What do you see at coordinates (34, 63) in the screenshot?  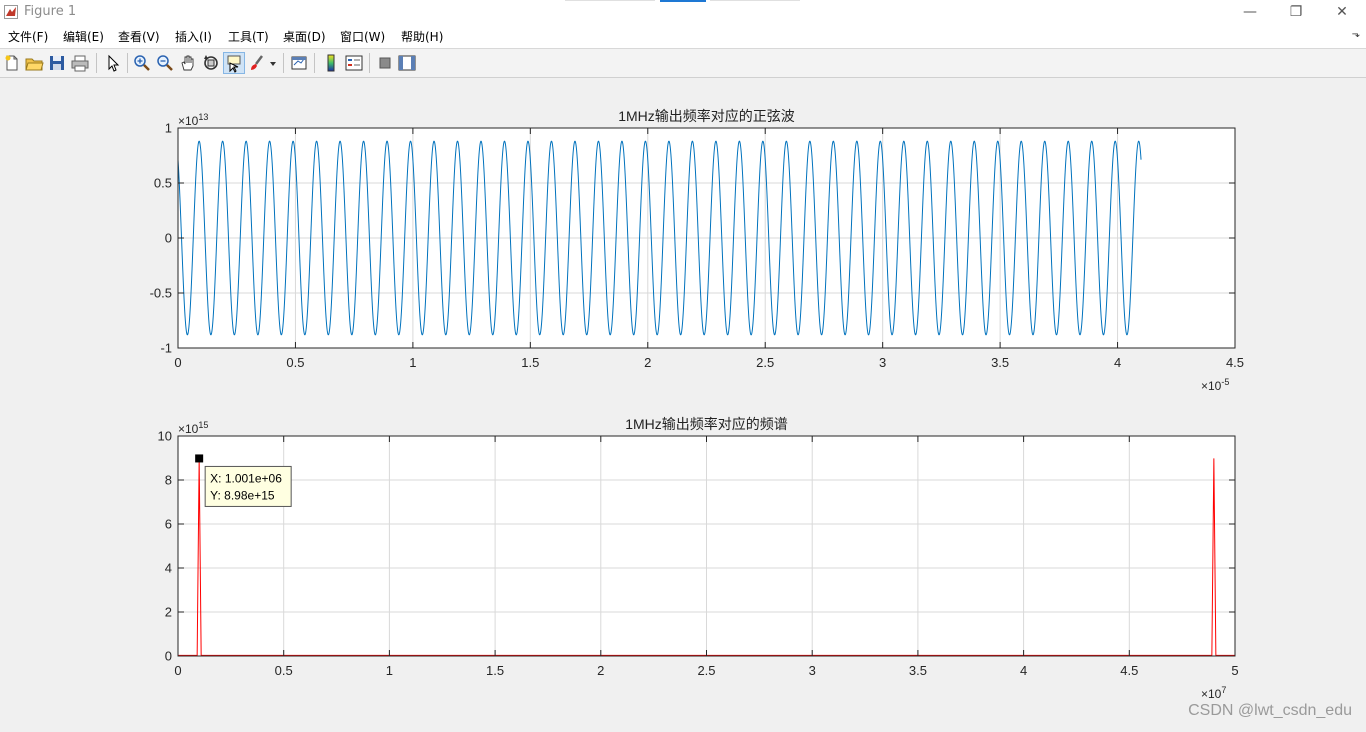 I see `open-file-icon` at bounding box center [34, 63].